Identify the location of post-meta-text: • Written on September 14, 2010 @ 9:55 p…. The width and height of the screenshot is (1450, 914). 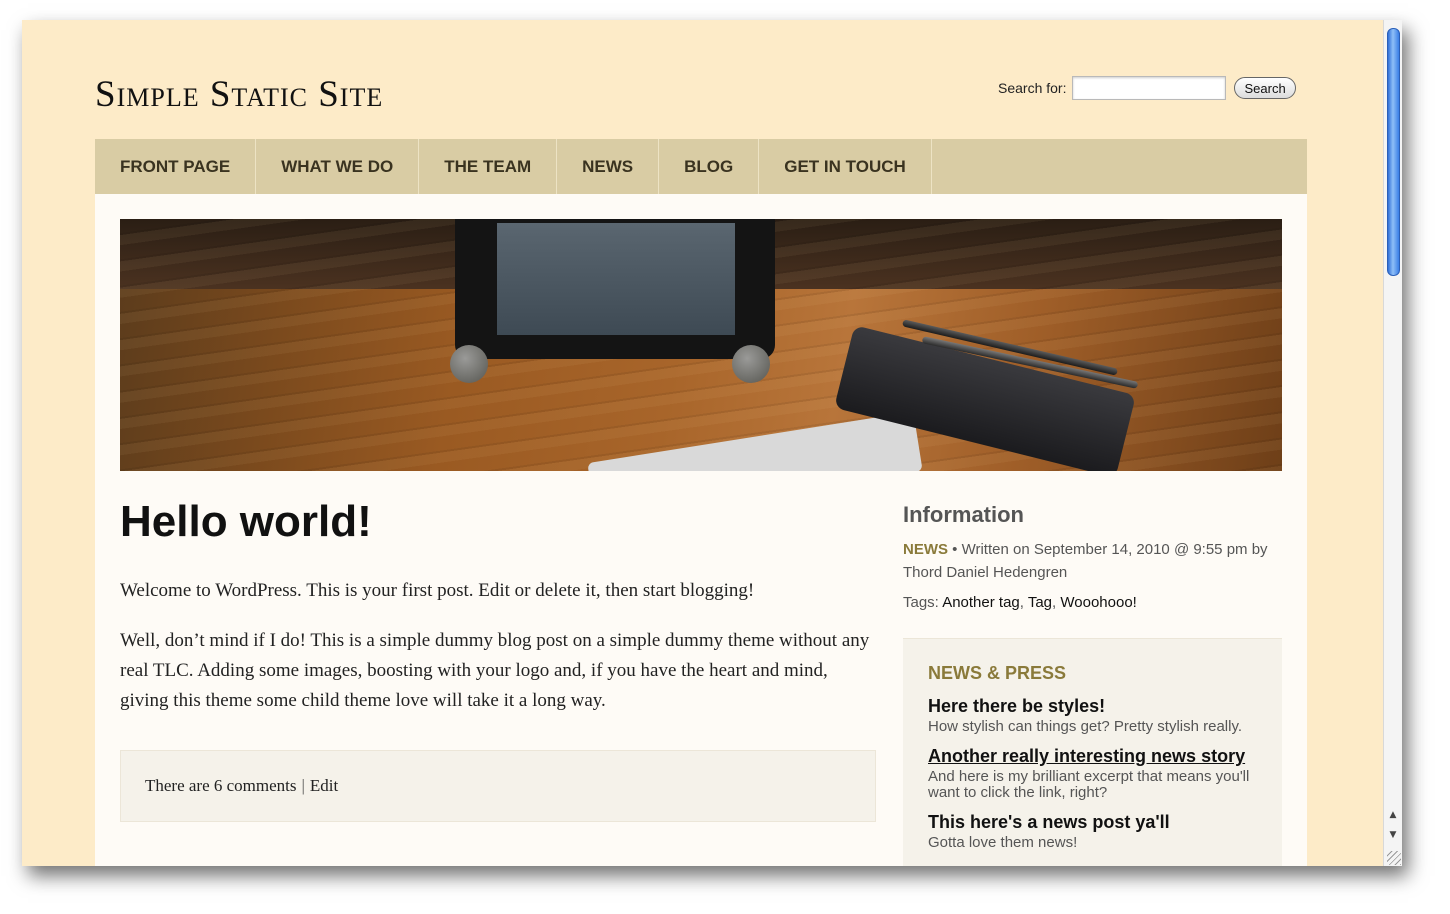
(1085, 561).